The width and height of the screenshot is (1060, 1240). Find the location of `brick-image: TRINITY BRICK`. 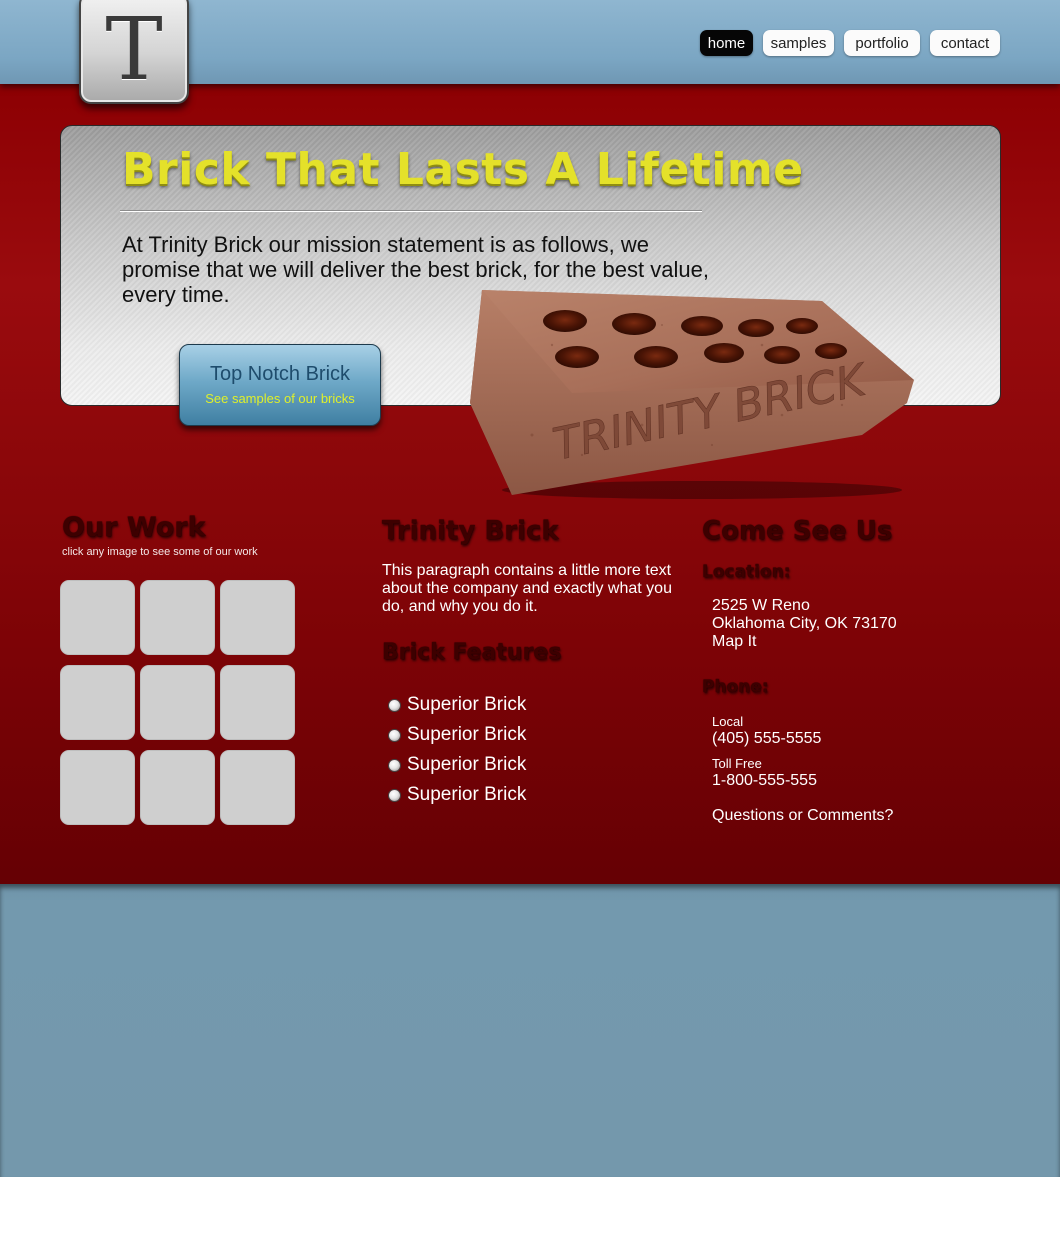

brick-image: TRINITY BRICK is located at coordinates (692, 394).